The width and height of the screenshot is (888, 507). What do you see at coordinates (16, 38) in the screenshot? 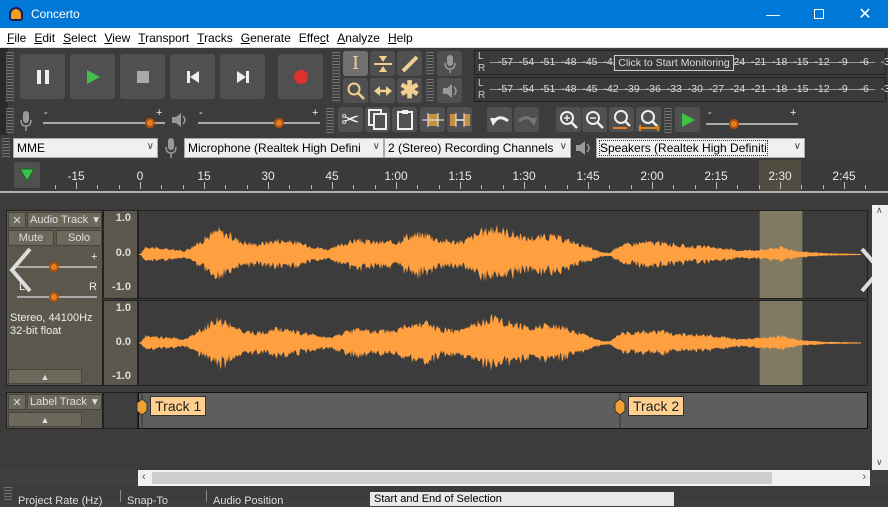
I see `menu-file: File` at bounding box center [16, 38].